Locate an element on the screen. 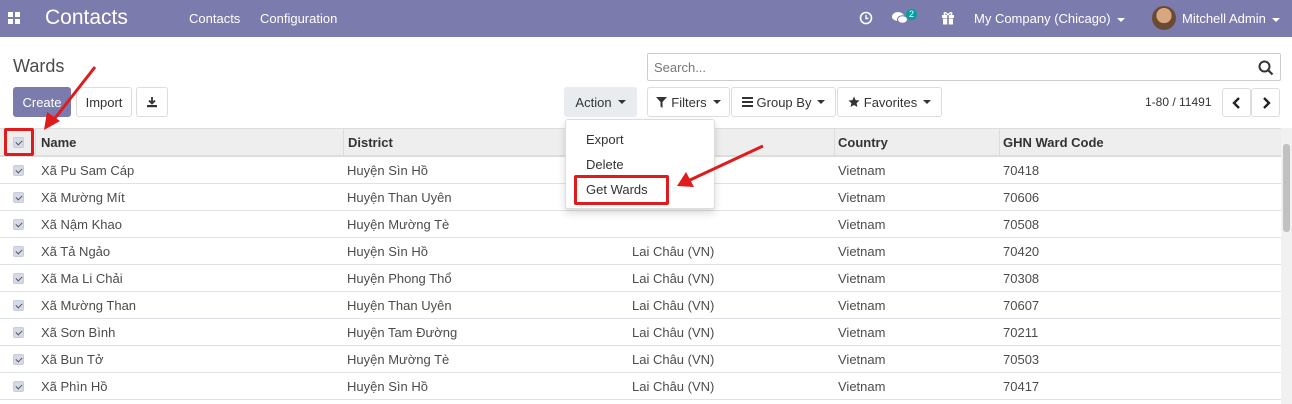  arrow-to-get-wards is located at coordinates (726, 163).